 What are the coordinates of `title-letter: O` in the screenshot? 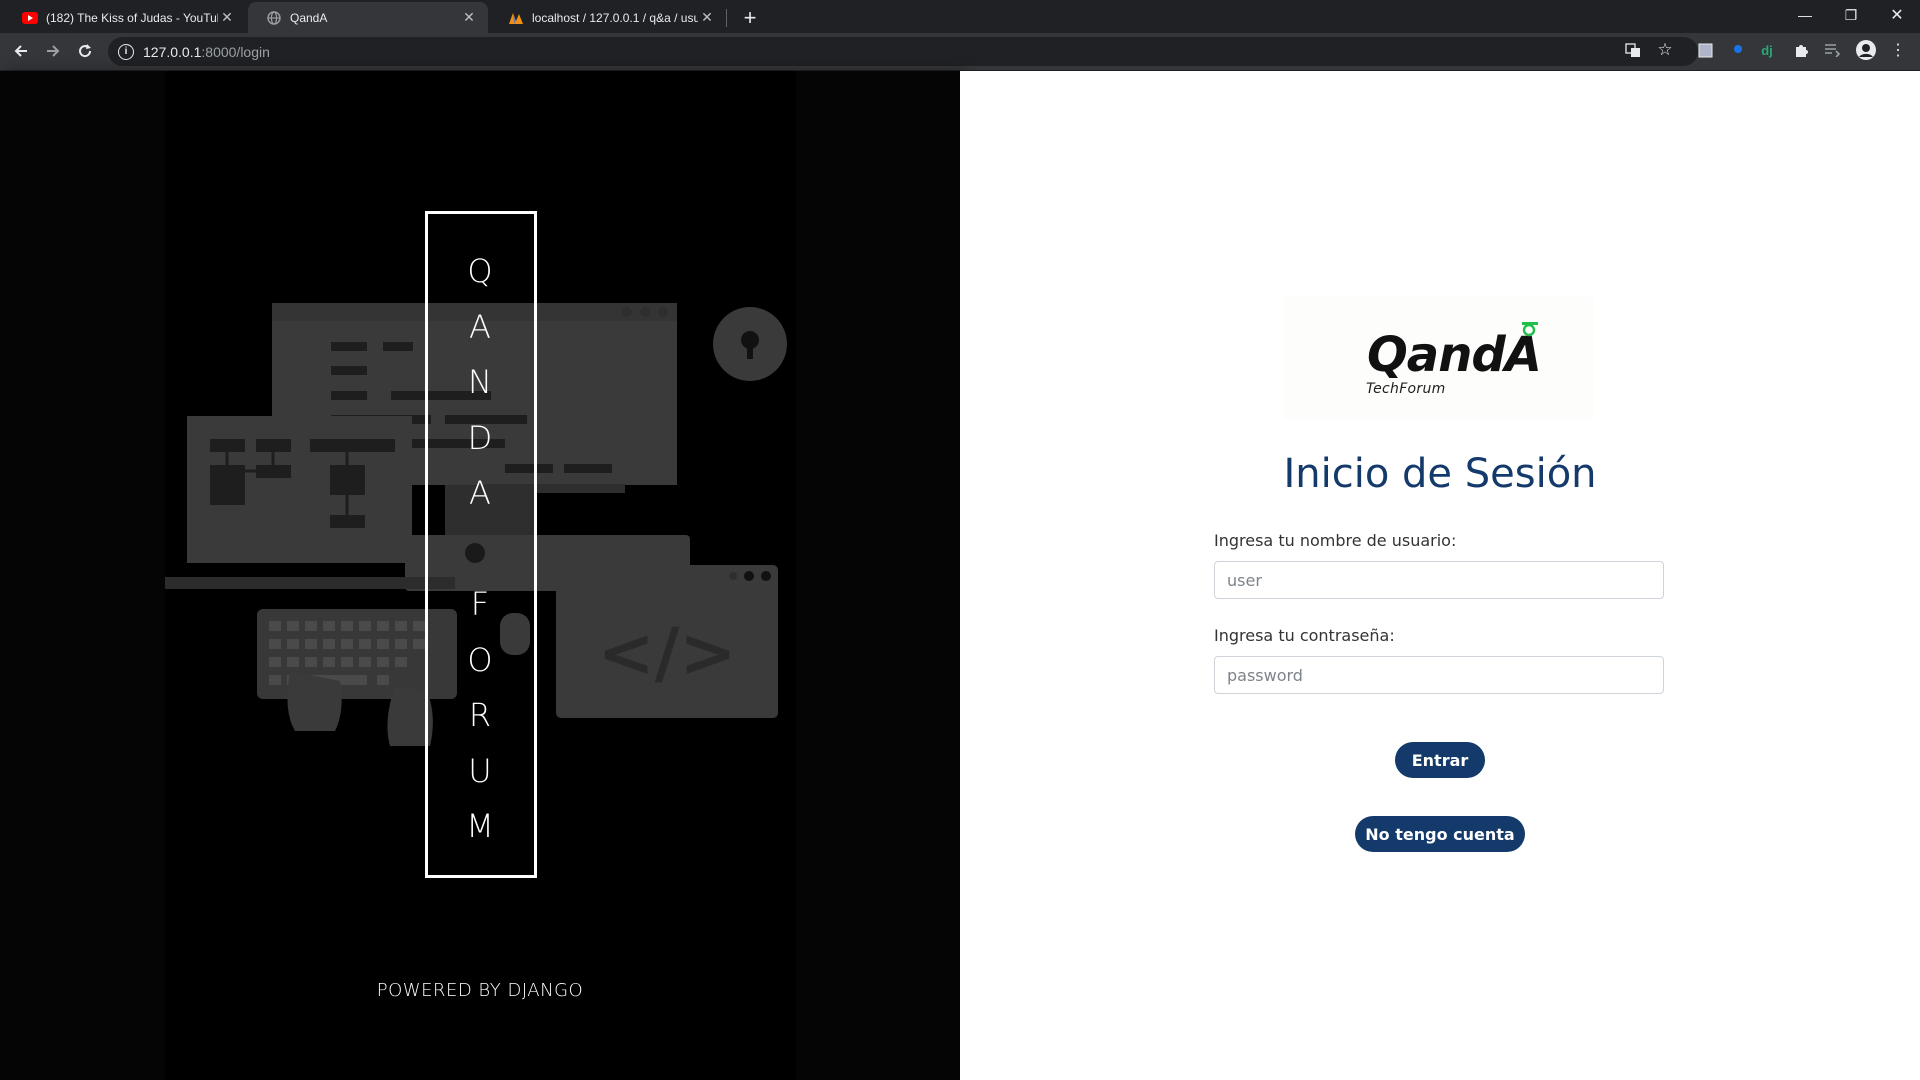 It's located at (481, 659).